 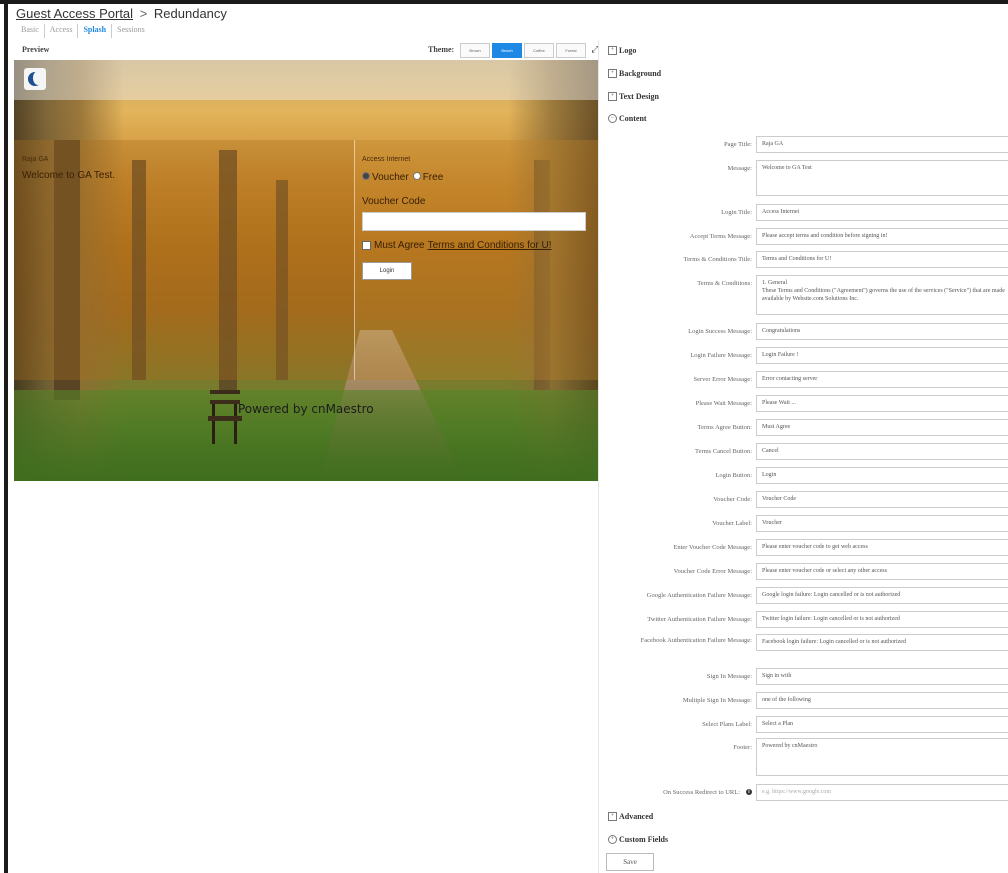 I want to click on breadcrumb-current: Redundancy, so click(x=190, y=13).